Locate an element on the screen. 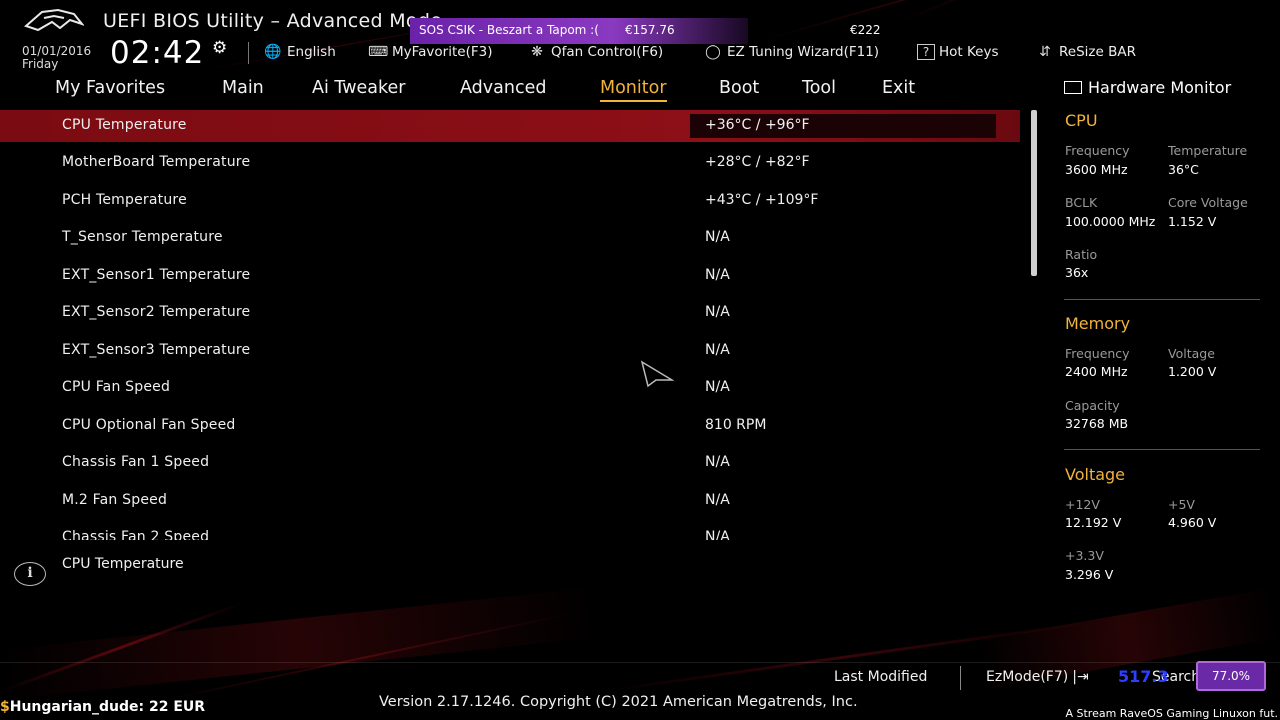 This screenshot has height=720, width=1280. core-voltage-value: 1.152 V is located at coordinates (1192, 221).